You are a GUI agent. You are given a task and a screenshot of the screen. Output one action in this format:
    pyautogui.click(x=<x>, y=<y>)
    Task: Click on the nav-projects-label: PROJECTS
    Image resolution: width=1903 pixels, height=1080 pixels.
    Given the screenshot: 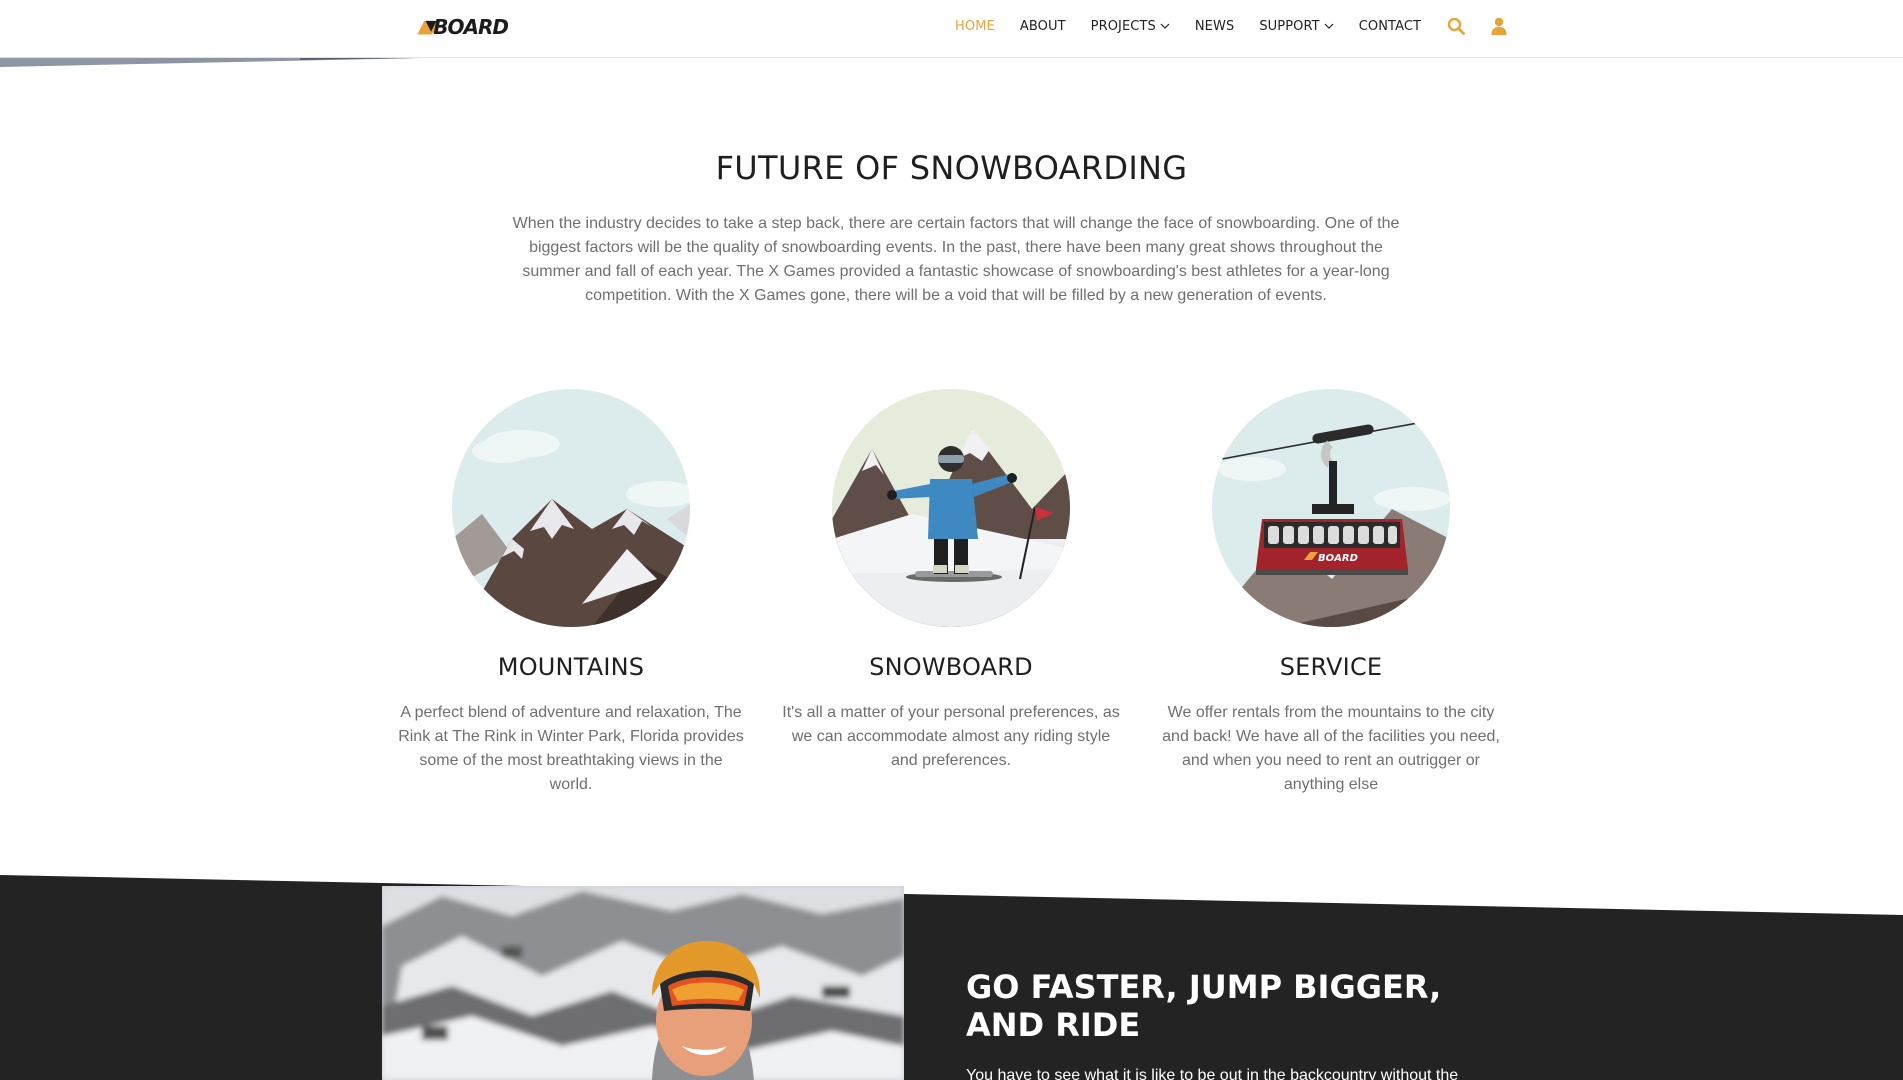 What is the action you would take?
    pyautogui.click(x=1123, y=26)
    